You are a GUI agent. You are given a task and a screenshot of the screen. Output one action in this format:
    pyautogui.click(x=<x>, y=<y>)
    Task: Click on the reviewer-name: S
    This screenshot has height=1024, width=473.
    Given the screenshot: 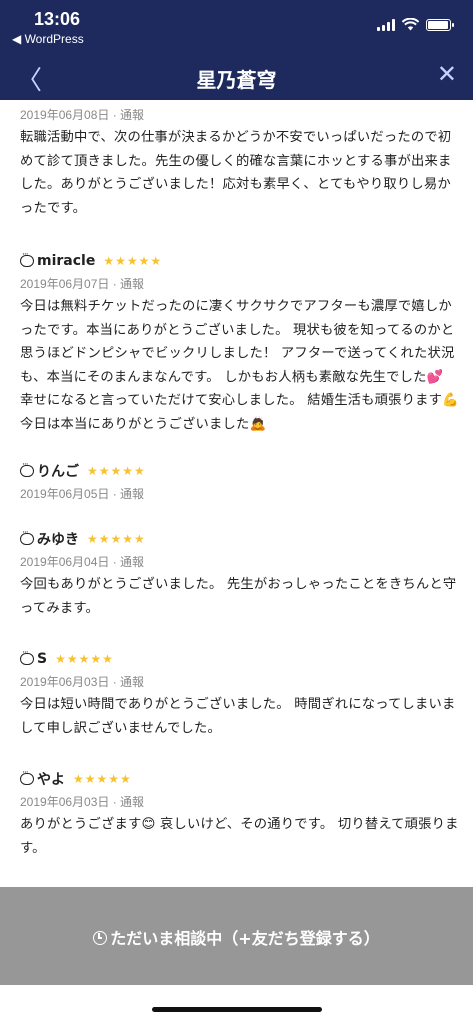 What is the action you would take?
    pyautogui.click(x=42, y=659)
    